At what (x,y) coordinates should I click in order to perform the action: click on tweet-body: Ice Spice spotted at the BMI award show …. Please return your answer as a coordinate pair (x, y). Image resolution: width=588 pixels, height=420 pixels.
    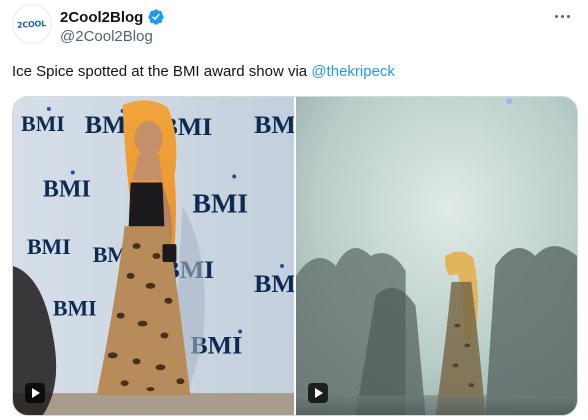
    Looking at the image, I should click on (162, 71).